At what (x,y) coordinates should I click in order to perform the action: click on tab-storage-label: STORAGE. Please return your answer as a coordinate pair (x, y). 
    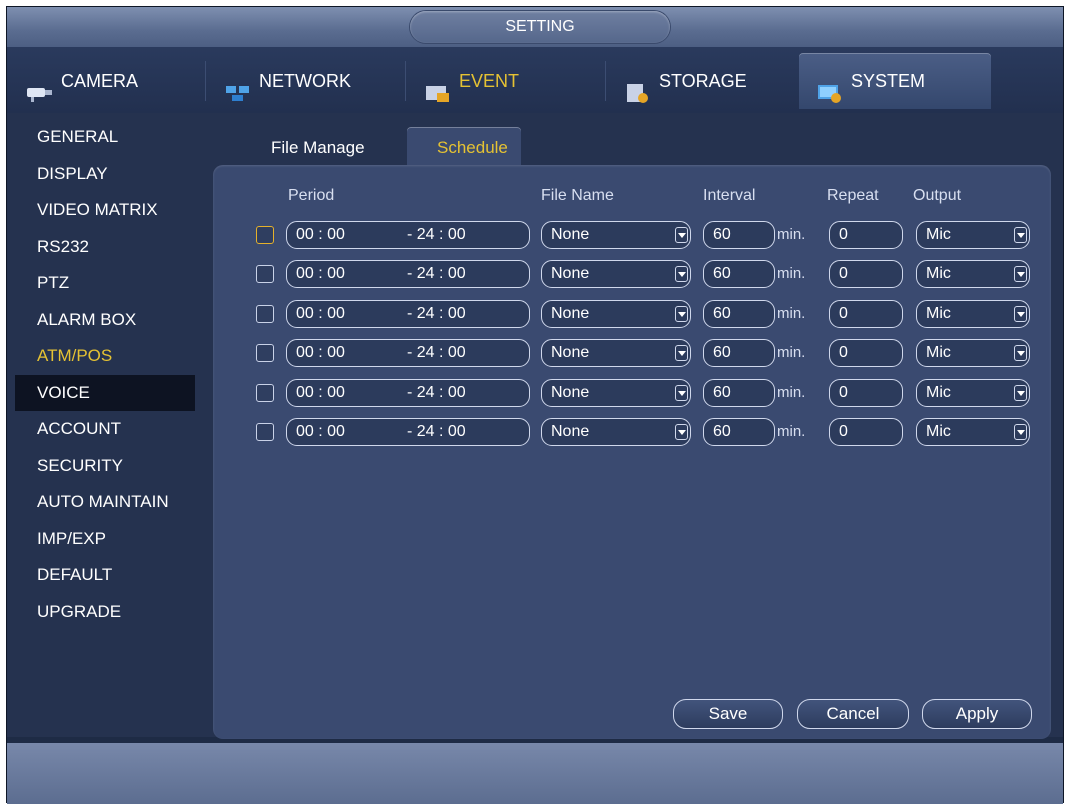
    Looking at the image, I should click on (703, 81).